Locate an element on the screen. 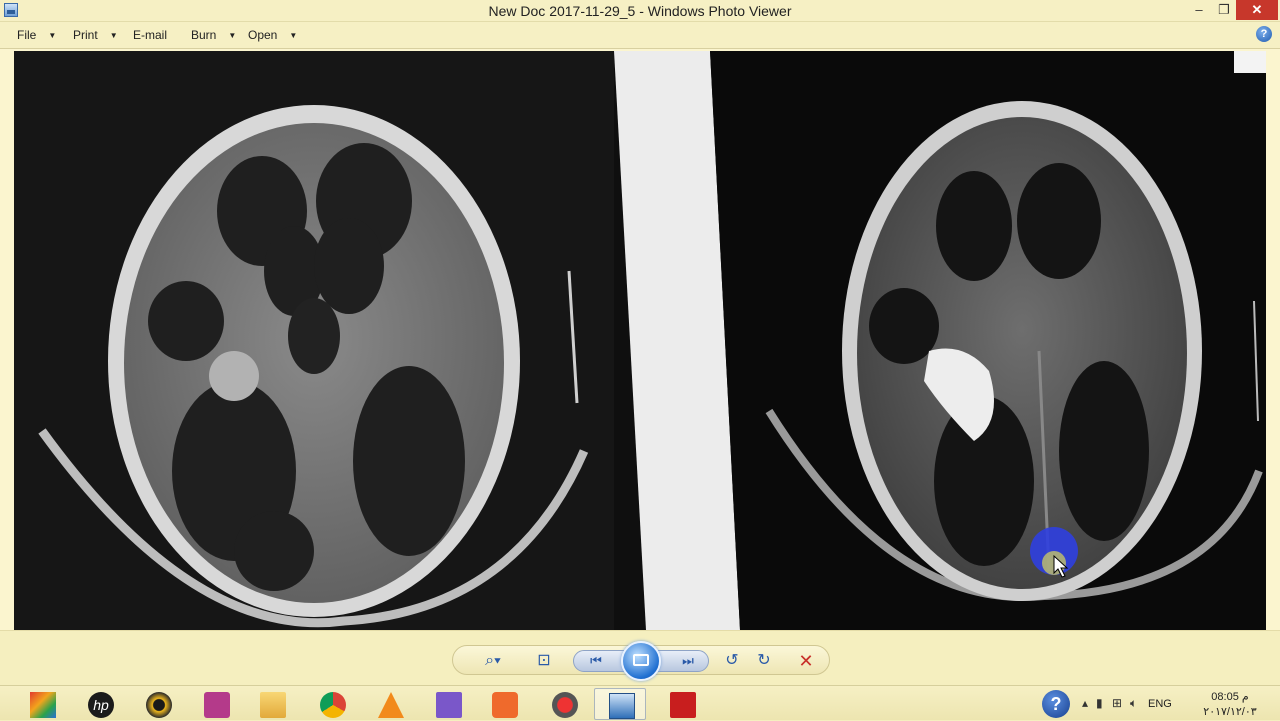 Image resolution: width=1280 pixels, height=721 pixels. clock-time: 08:05 م is located at coordinates (1230, 696).